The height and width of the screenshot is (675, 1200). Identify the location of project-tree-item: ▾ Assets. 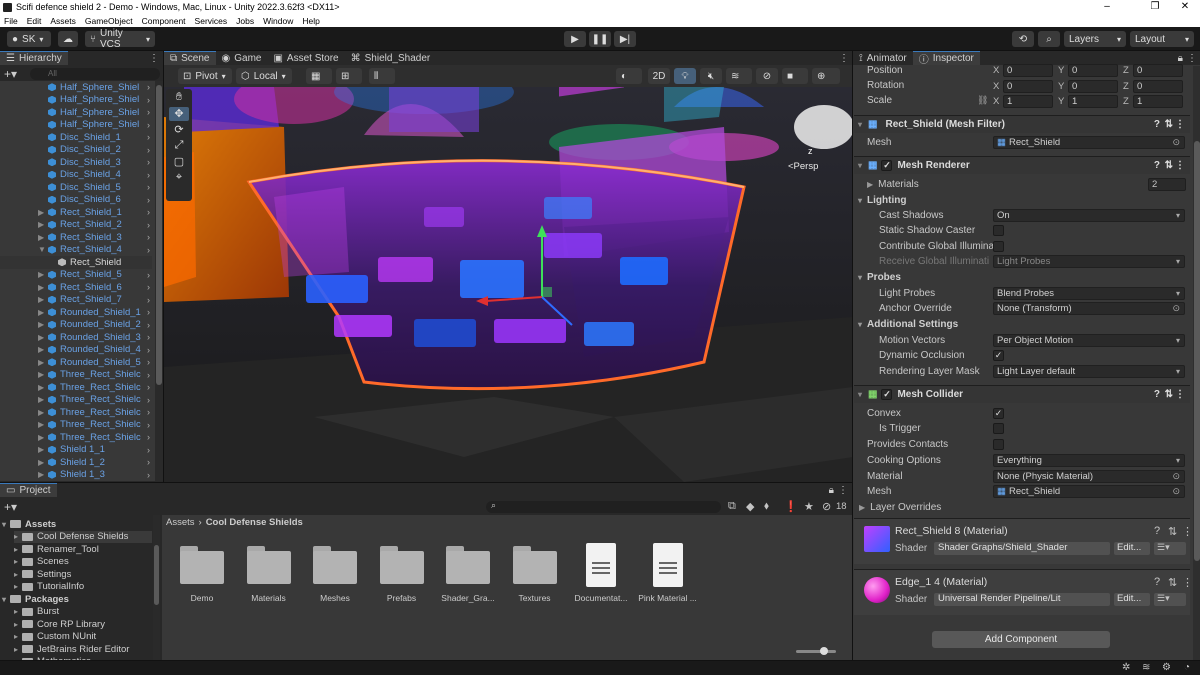
(77, 524).